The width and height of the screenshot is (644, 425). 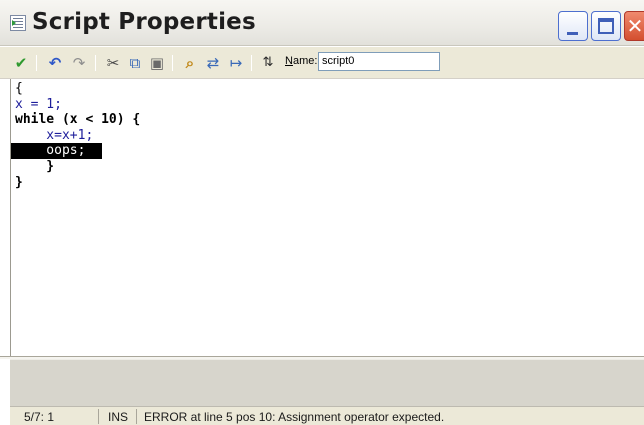 What do you see at coordinates (118, 417) in the screenshot?
I see `insert-mode-indicator: INS` at bounding box center [118, 417].